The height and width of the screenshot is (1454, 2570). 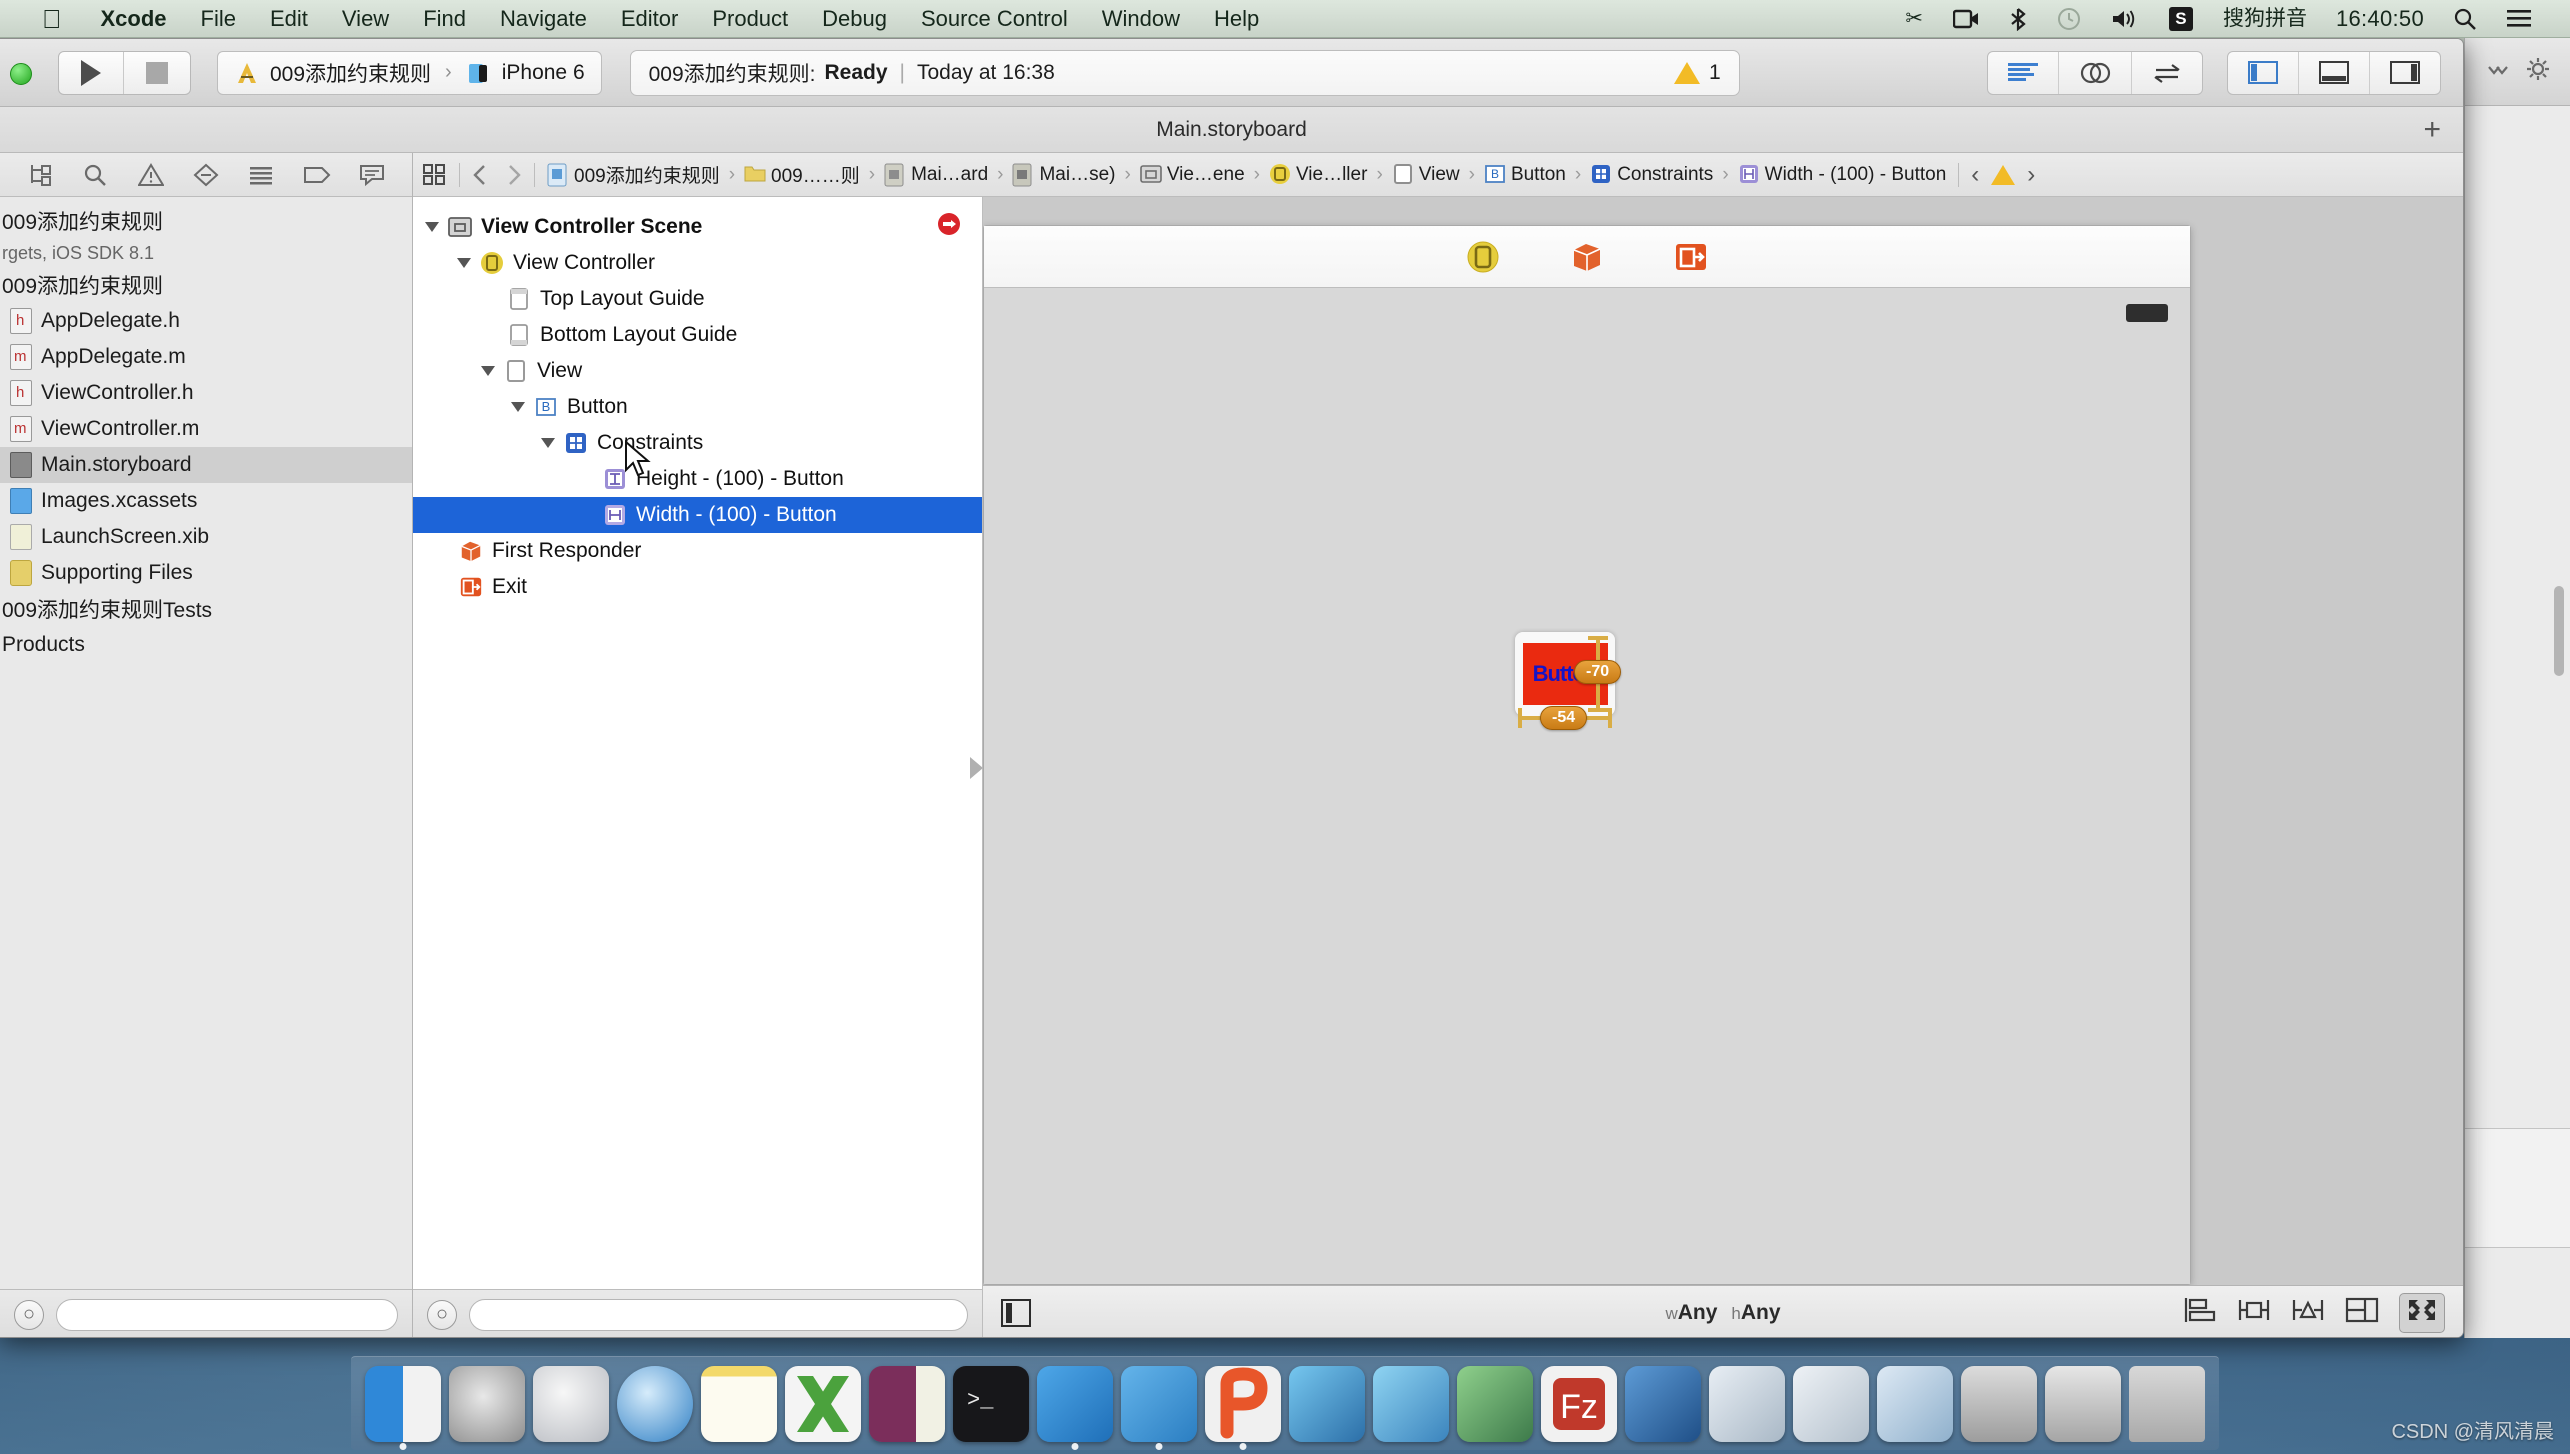 What do you see at coordinates (994, 19) in the screenshot?
I see `menu-item-source-control: Source Control` at bounding box center [994, 19].